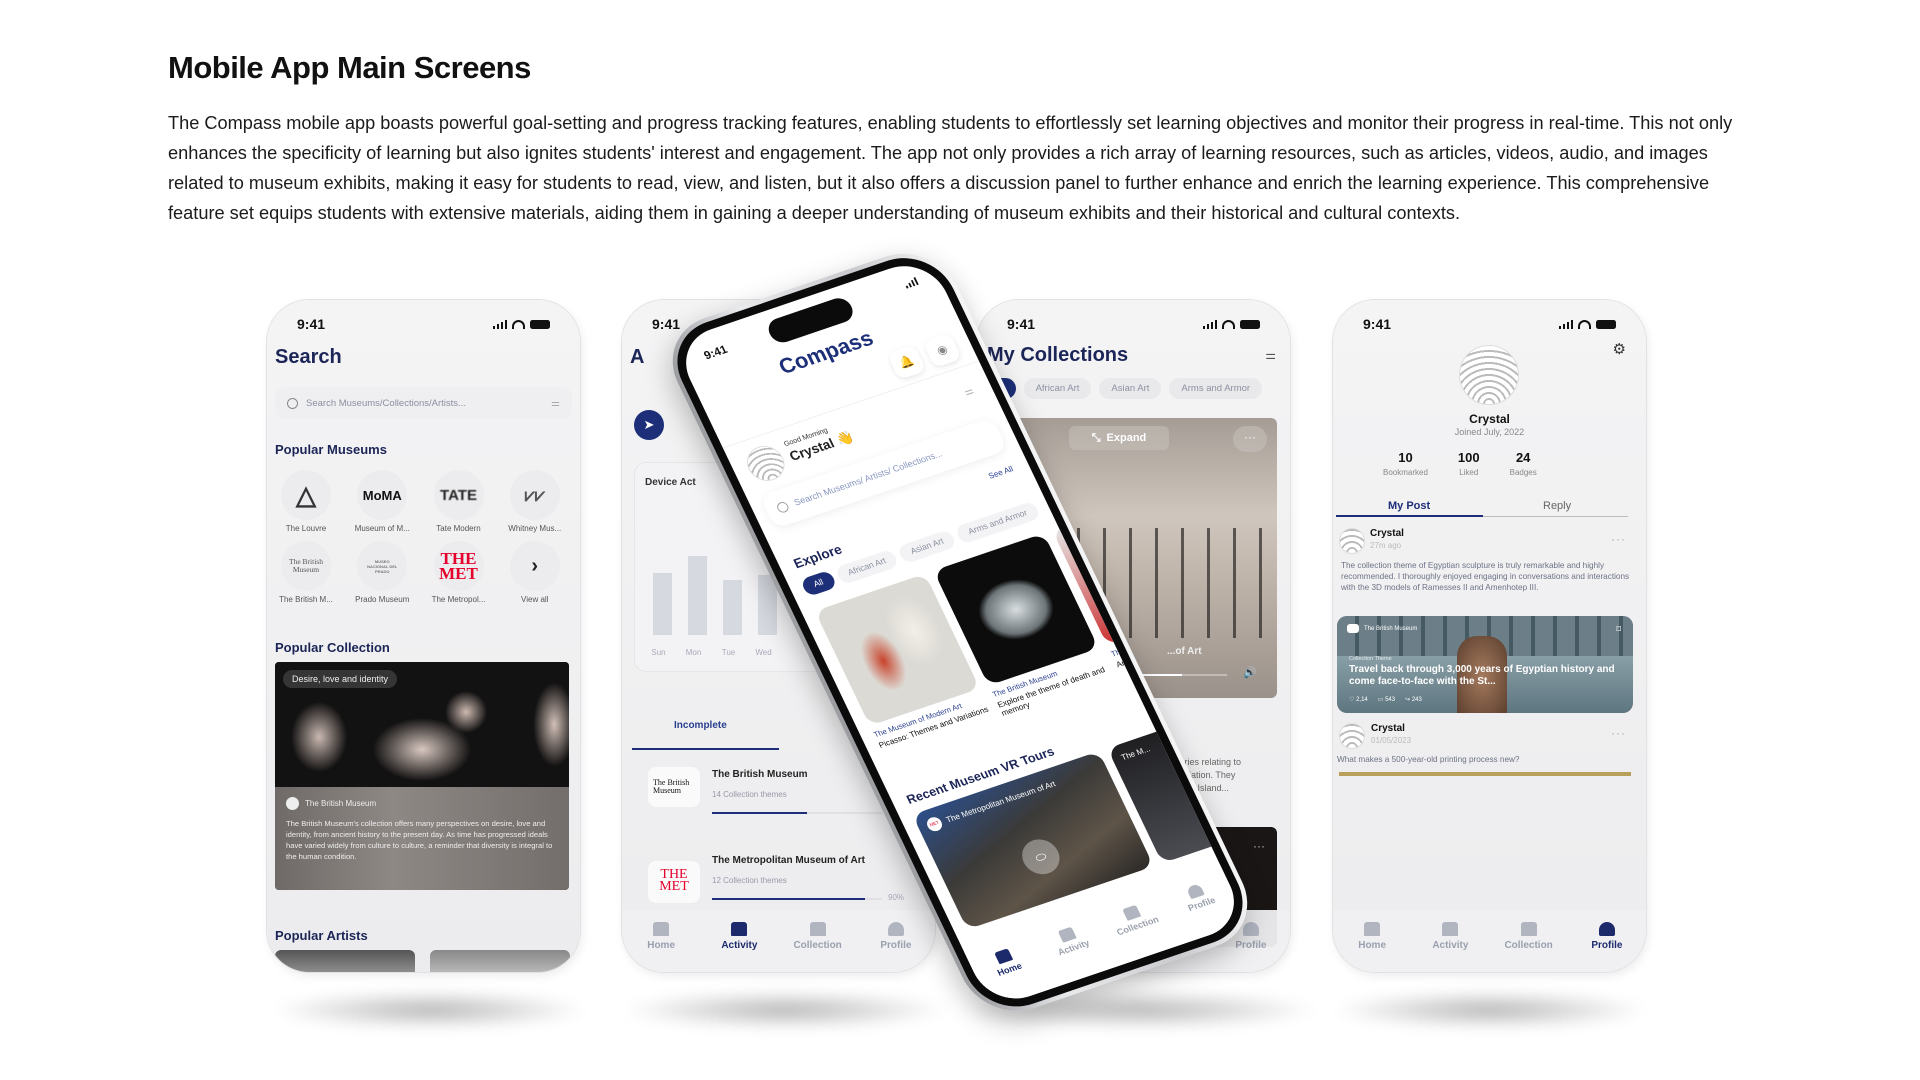  I want to click on card-engagement: ♡ 2,14 ▭ 543 ↪ 243, so click(1385, 699).